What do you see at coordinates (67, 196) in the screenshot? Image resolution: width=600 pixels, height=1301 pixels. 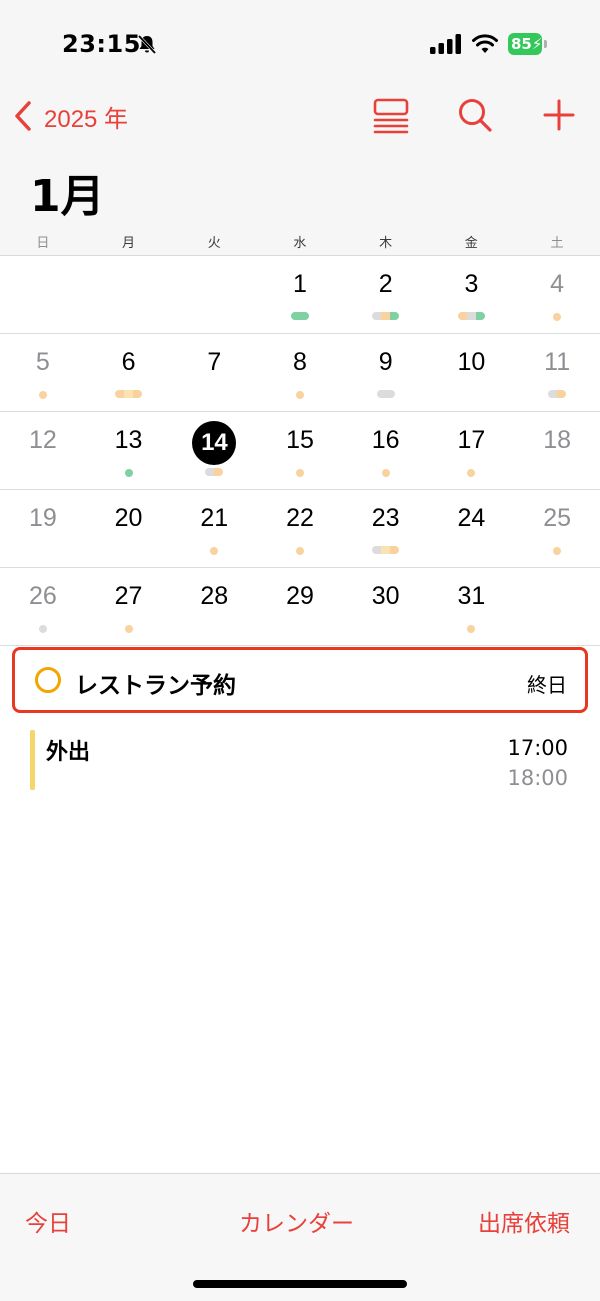 I see `month-title: 1月` at bounding box center [67, 196].